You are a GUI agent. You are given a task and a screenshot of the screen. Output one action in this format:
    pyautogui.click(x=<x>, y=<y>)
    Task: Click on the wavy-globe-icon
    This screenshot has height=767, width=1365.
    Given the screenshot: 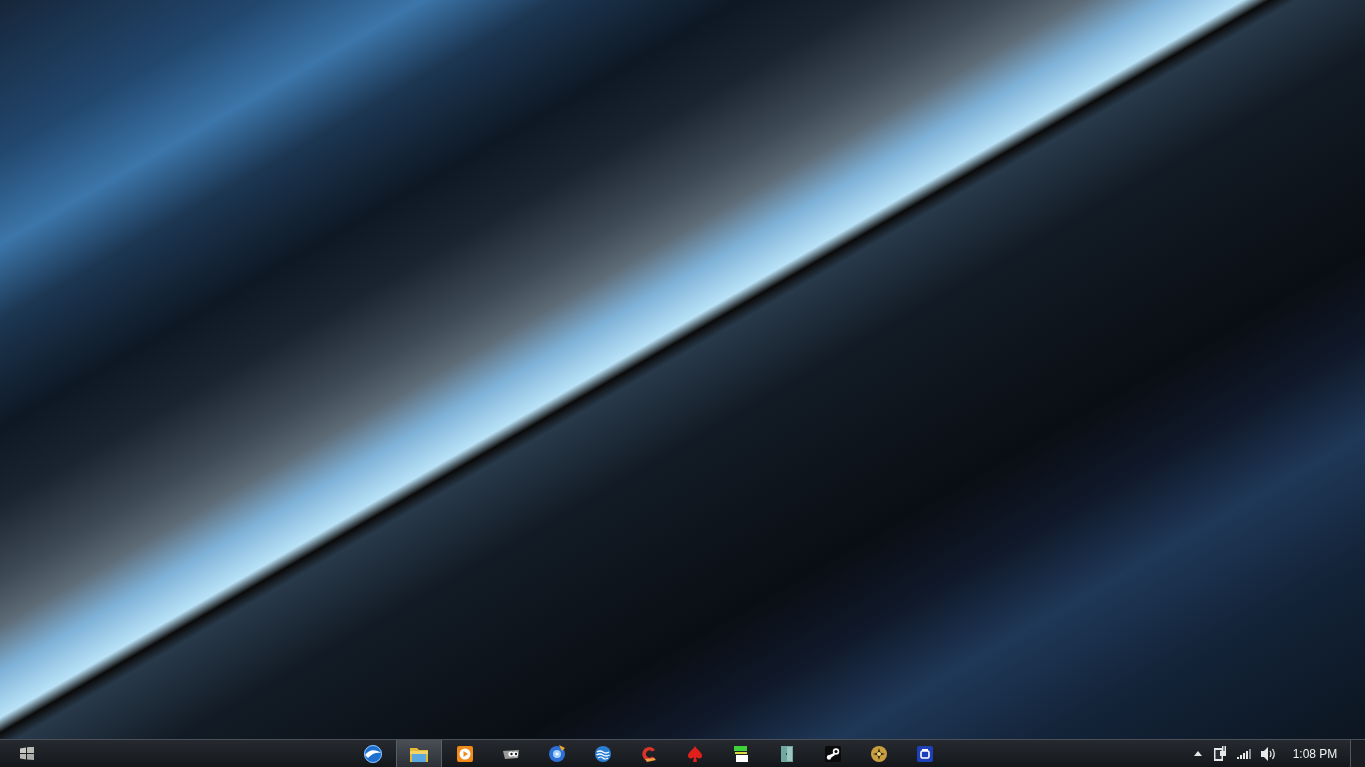 What is the action you would take?
    pyautogui.click(x=603, y=753)
    